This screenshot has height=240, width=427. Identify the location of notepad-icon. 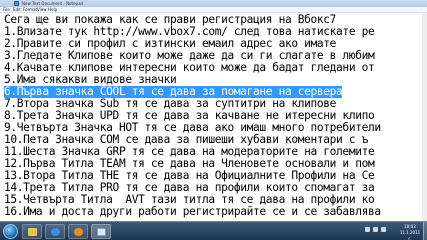
(101, 232).